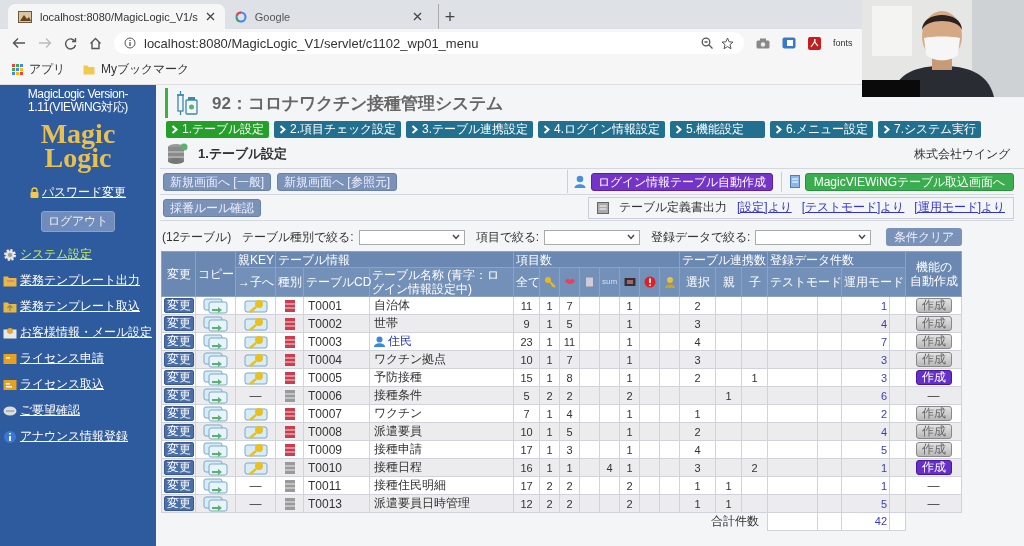 The height and width of the screenshot is (546, 1024). What do you see at coordinates (884, 341) in the screenshot?
I see `record-count-link: 7` at bounding box center [884, 341].